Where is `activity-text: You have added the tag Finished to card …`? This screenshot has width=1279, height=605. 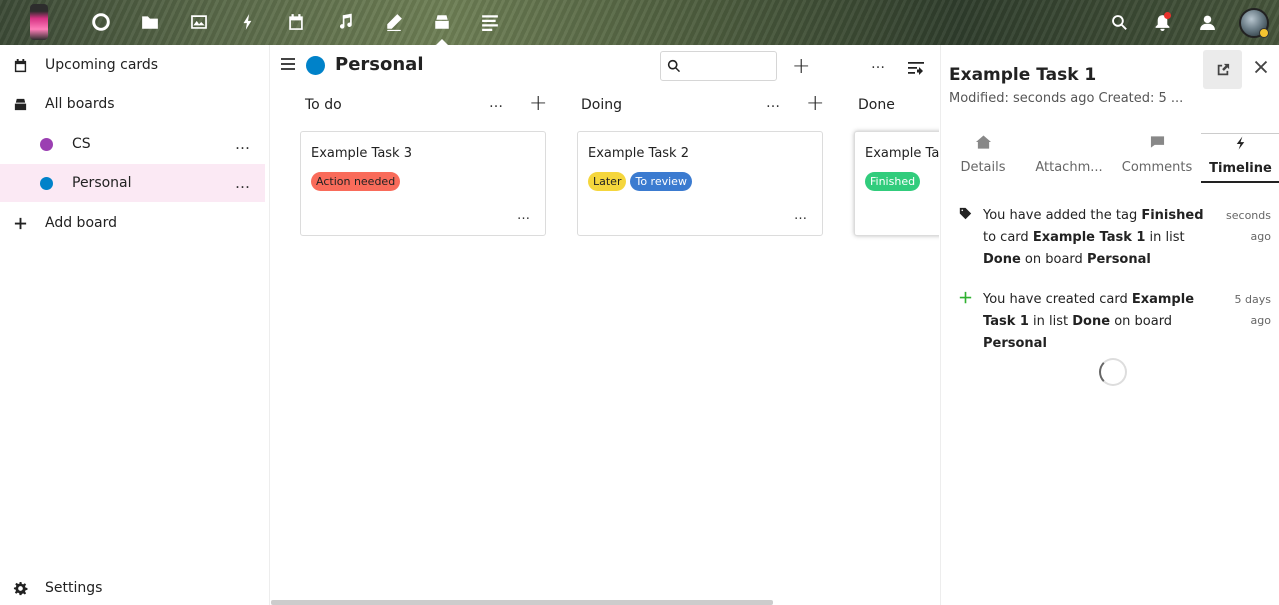 activity-text: You have added the tag Finished to card … is located at coordinates (1093, 237).